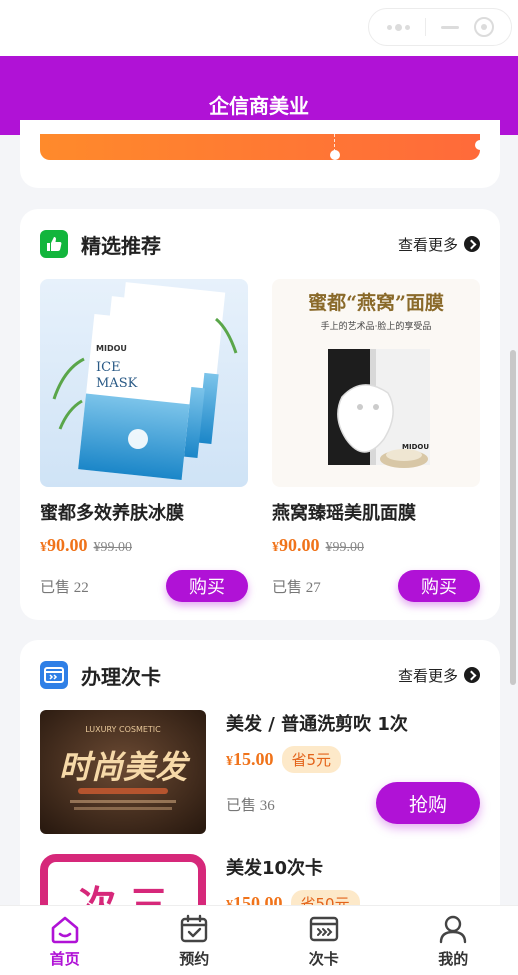  I want to click on tab-home: 首页, so click(65, 940).